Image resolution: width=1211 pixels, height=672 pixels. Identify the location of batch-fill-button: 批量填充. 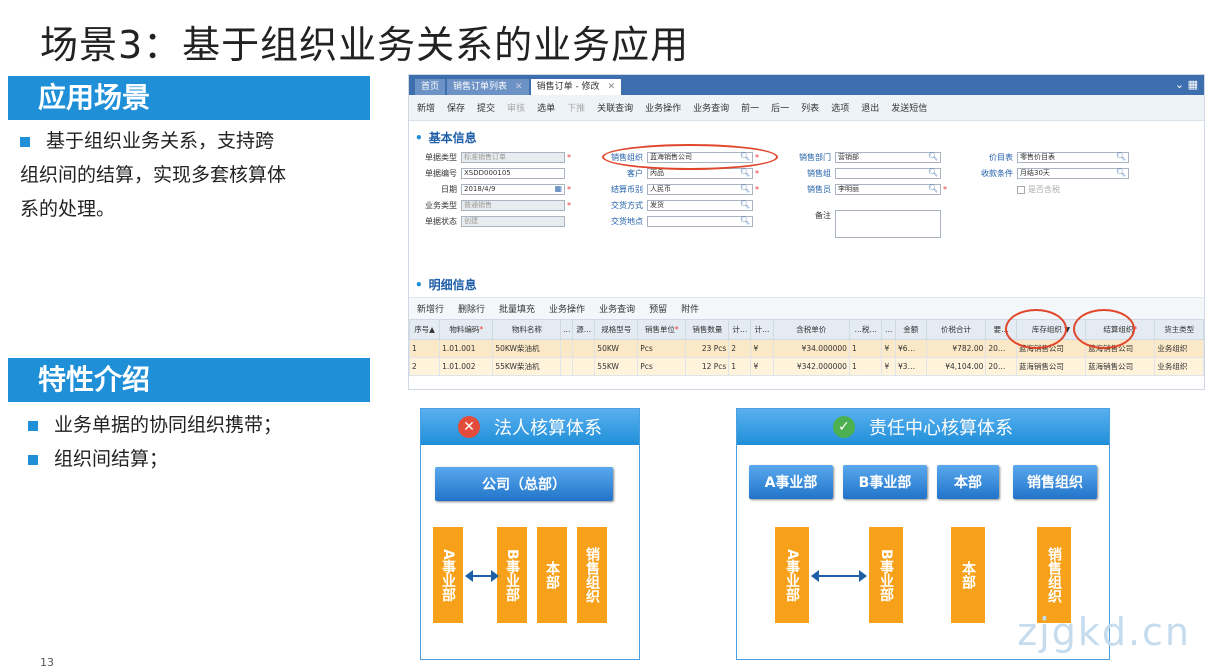
(517, 308).